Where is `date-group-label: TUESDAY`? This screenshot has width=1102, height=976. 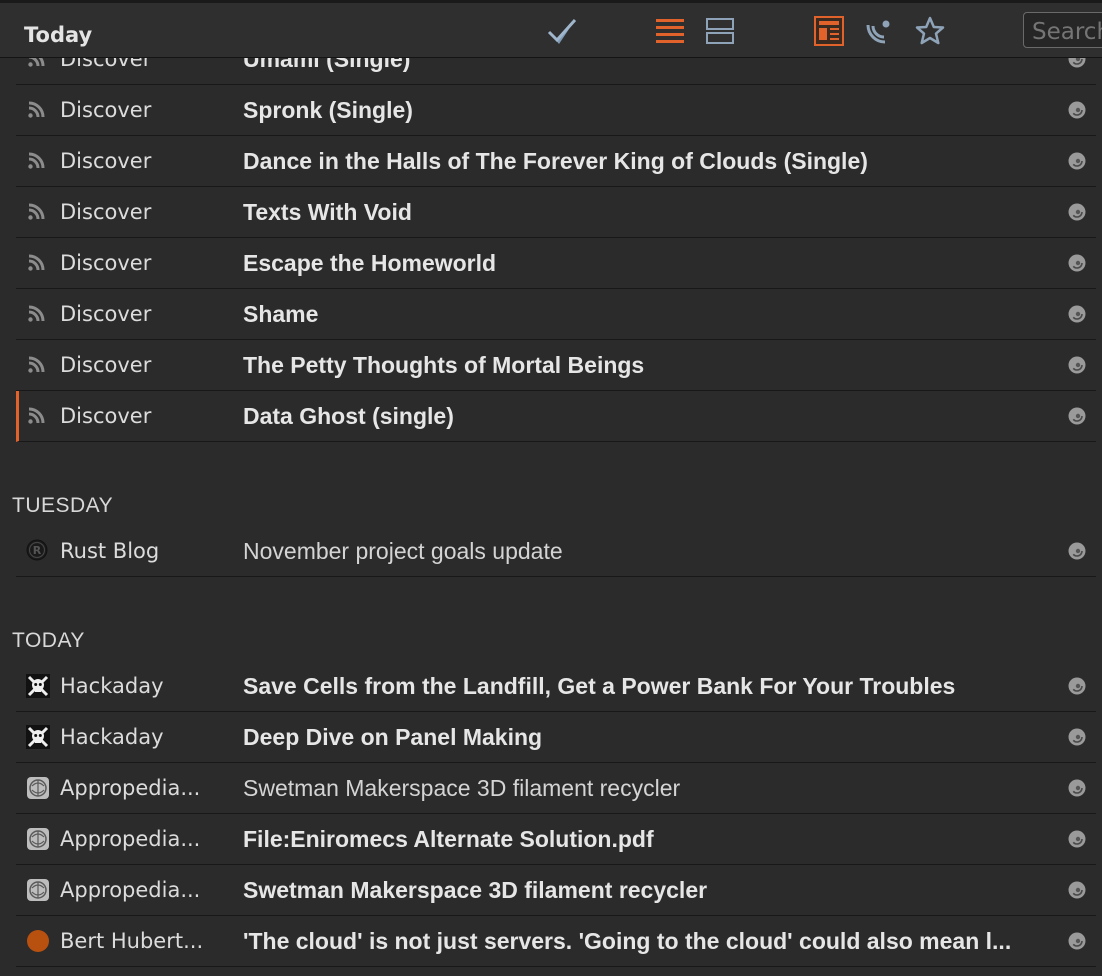 date-group-label: TUESDAY is located at coordinates (63, 505).